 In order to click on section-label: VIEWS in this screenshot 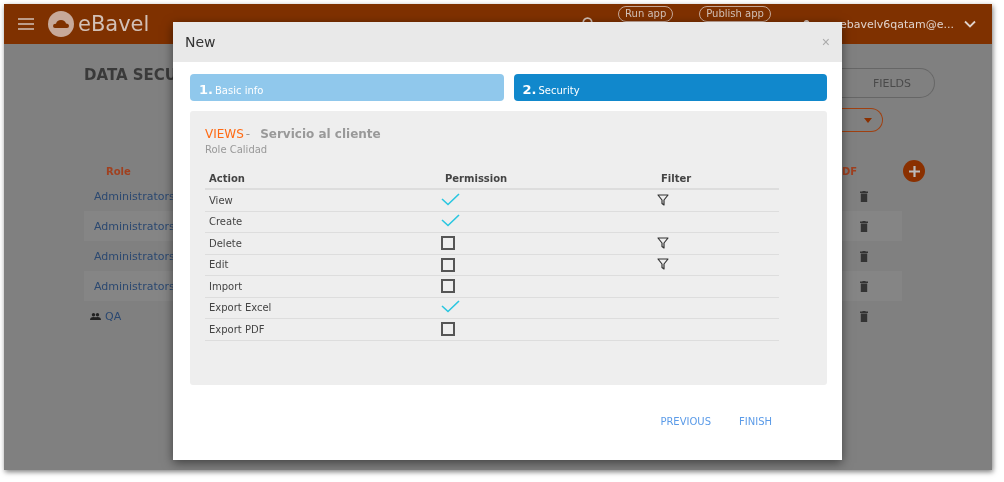, I will do `click(224, 134)`.